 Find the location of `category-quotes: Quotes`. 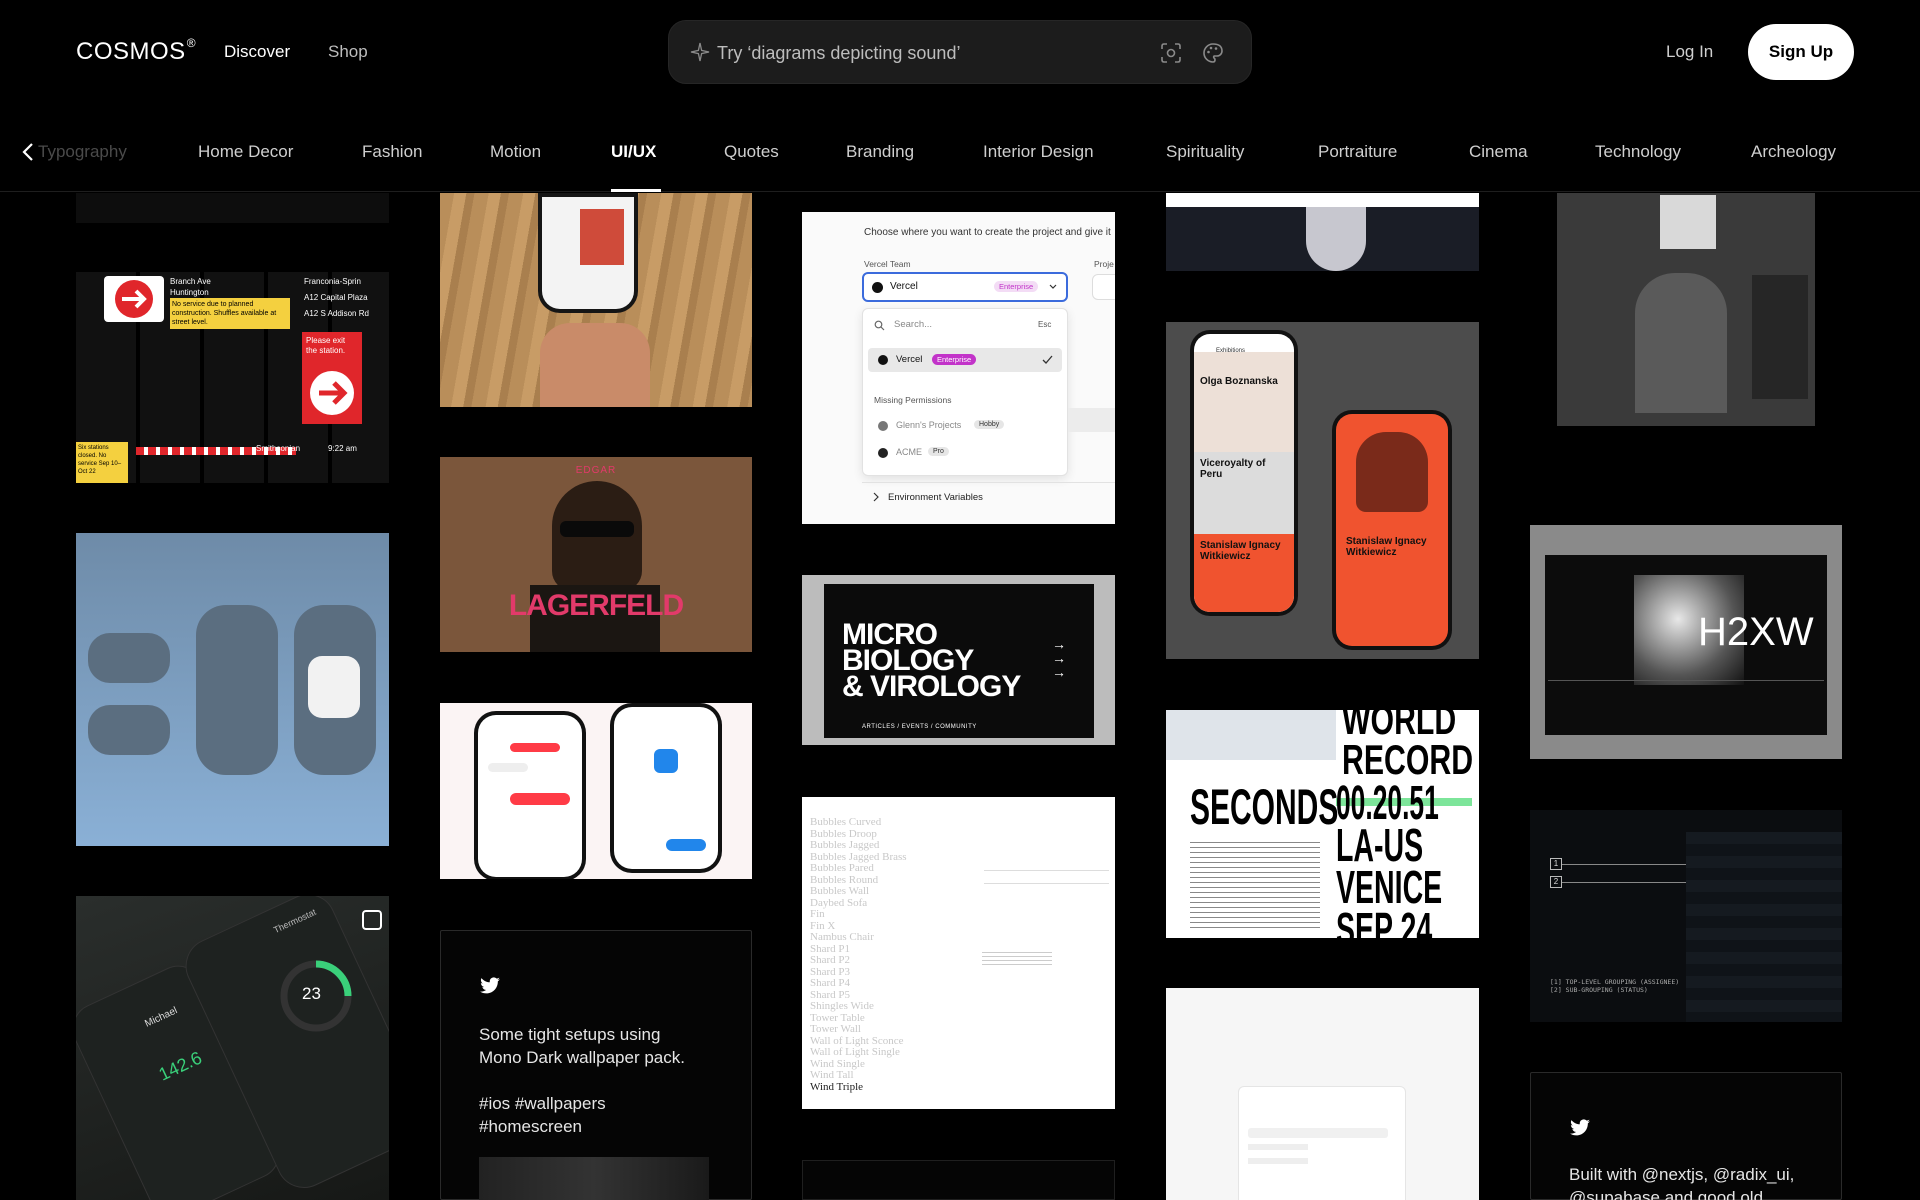

category-quotes: Quotes is located at coordinates (751, 152).